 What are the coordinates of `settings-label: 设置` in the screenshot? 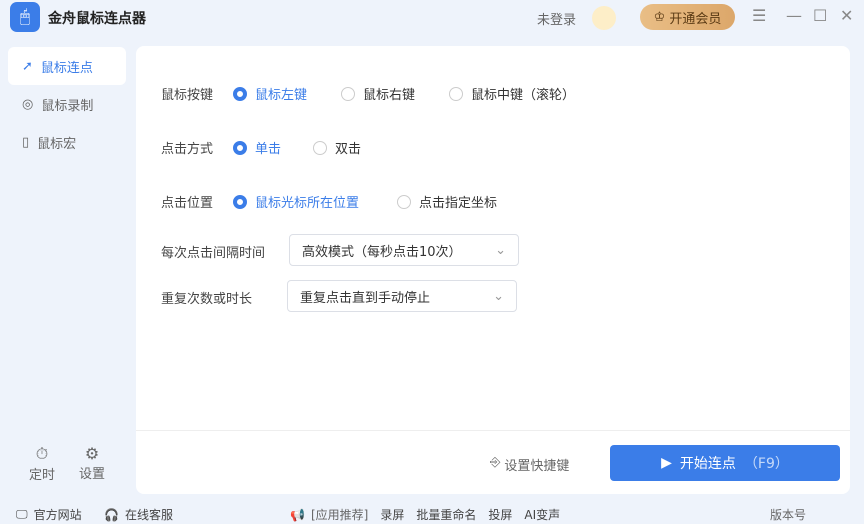 It's located at (91, 474).